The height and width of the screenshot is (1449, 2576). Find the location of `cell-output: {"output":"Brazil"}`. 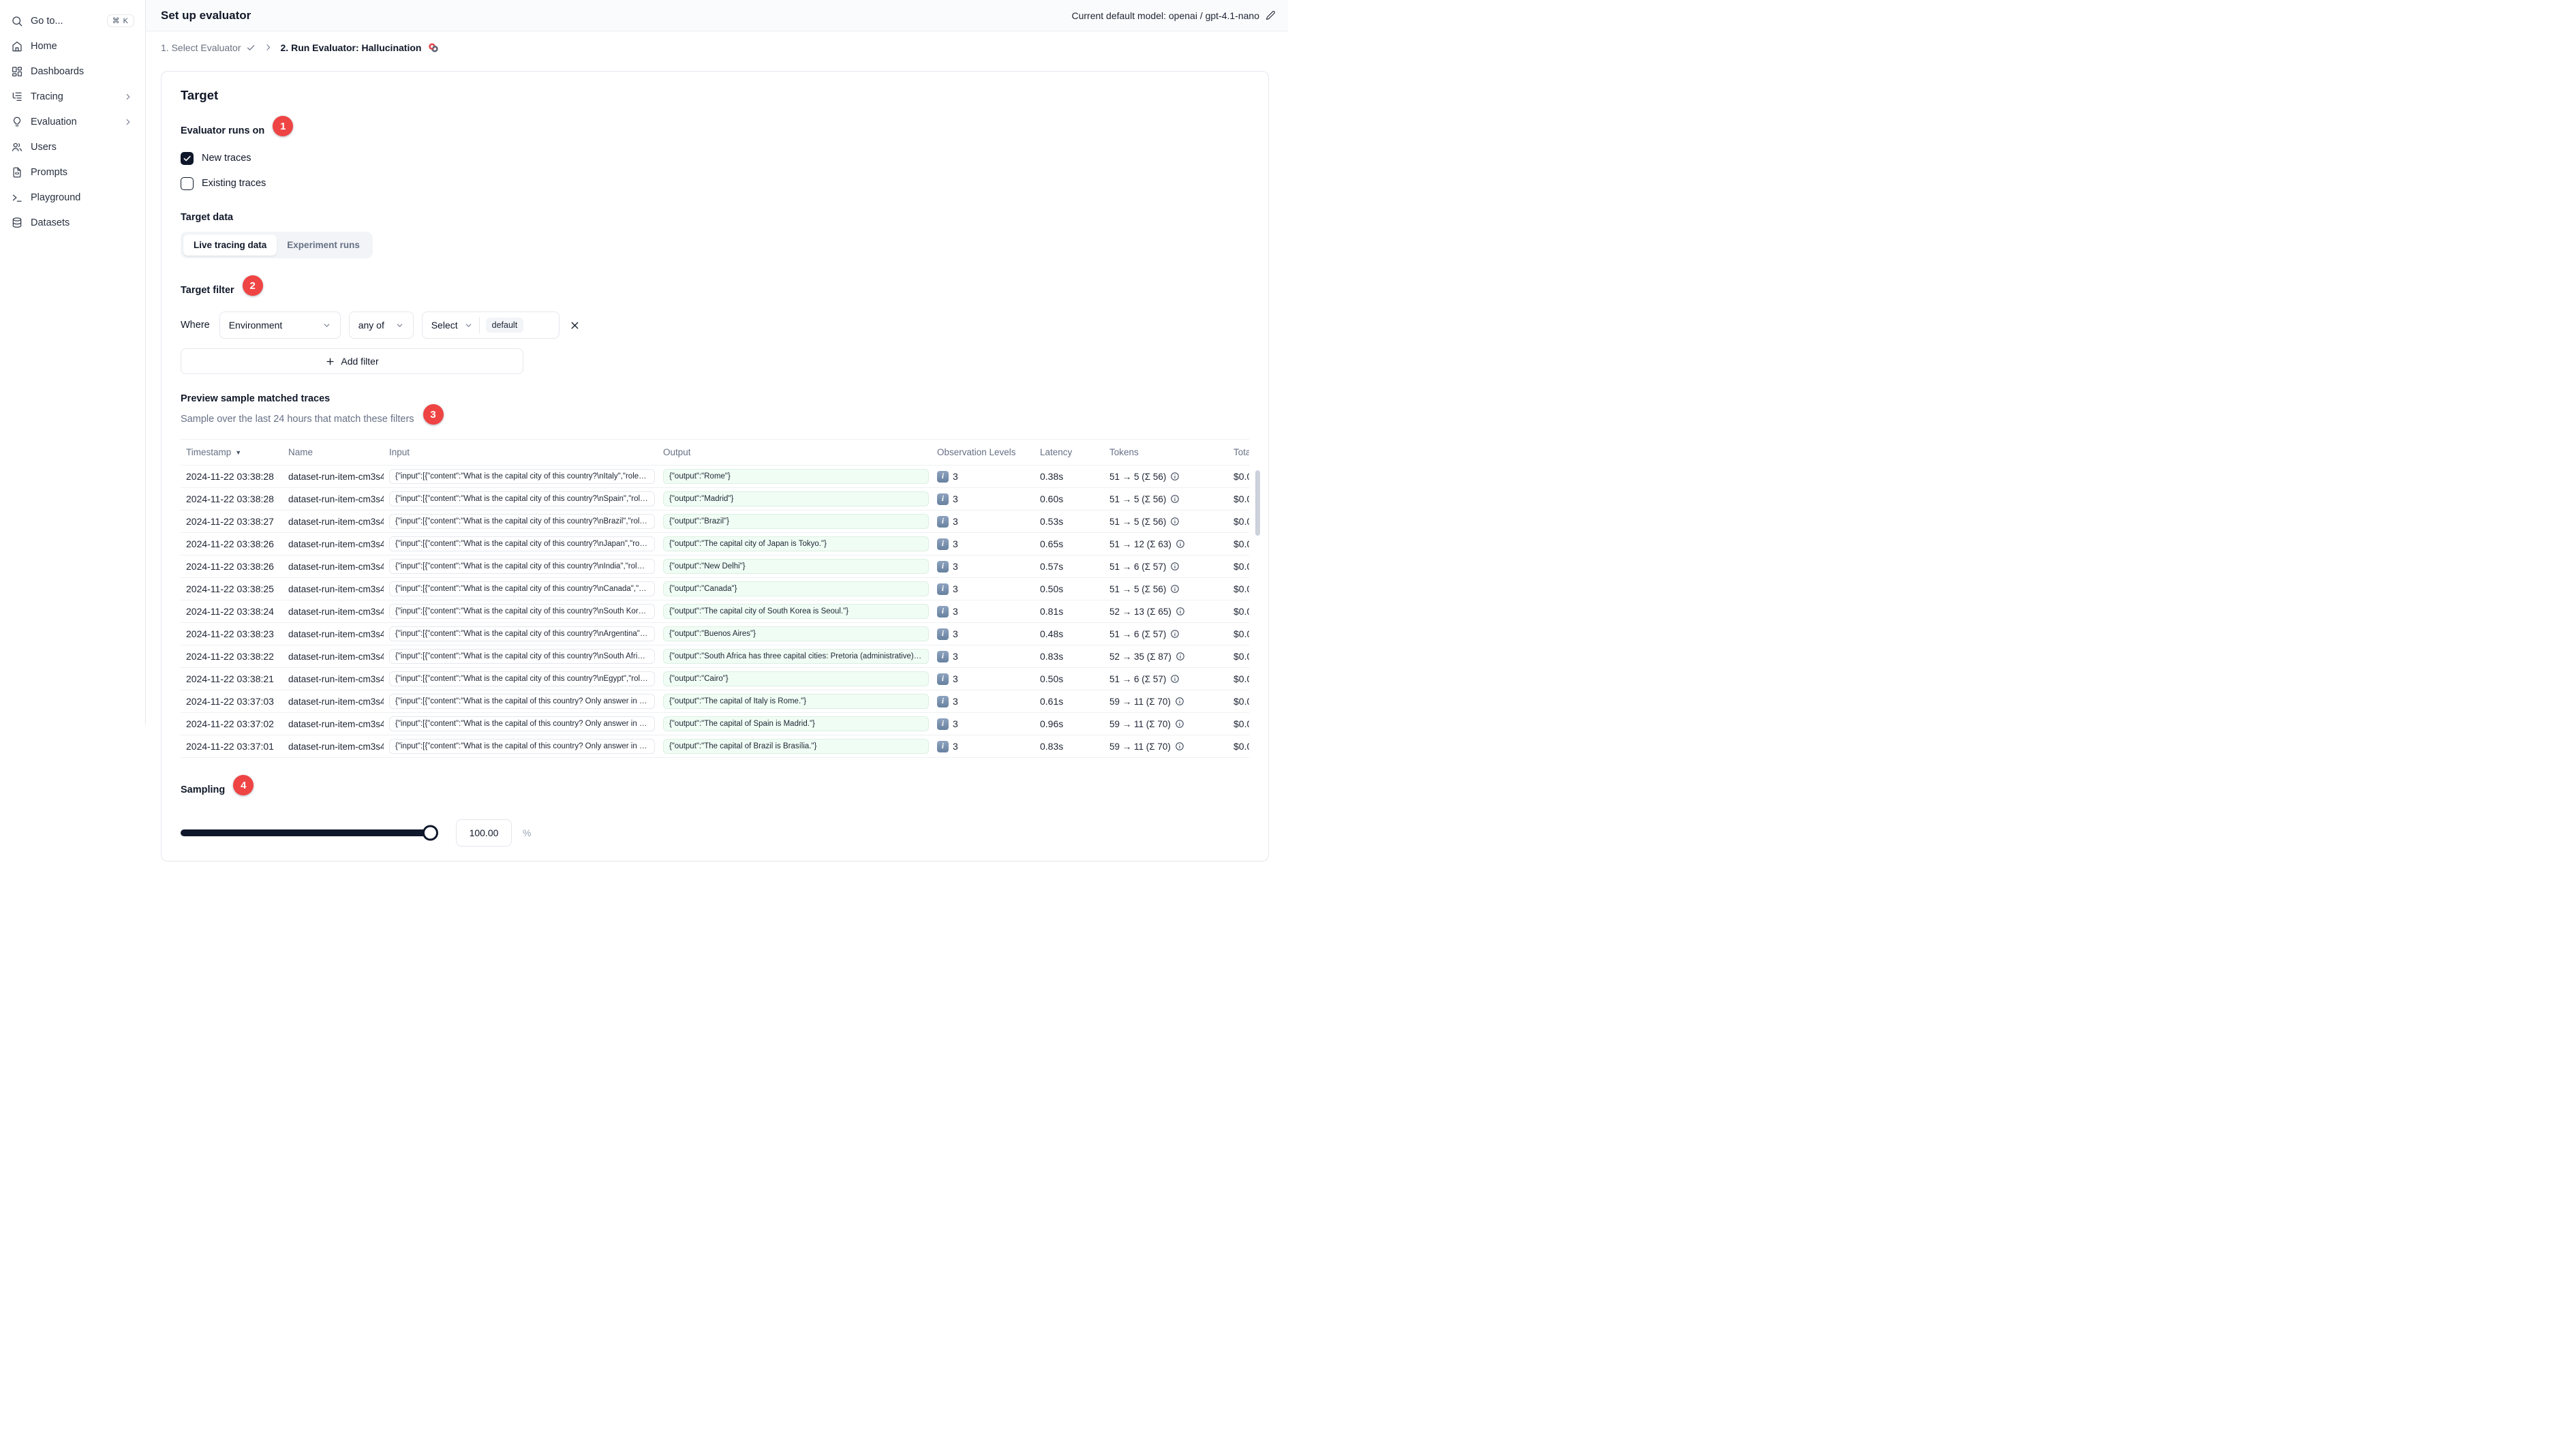

cell-output: {"output":"Brazil"} is located at coordinates (796, 522).